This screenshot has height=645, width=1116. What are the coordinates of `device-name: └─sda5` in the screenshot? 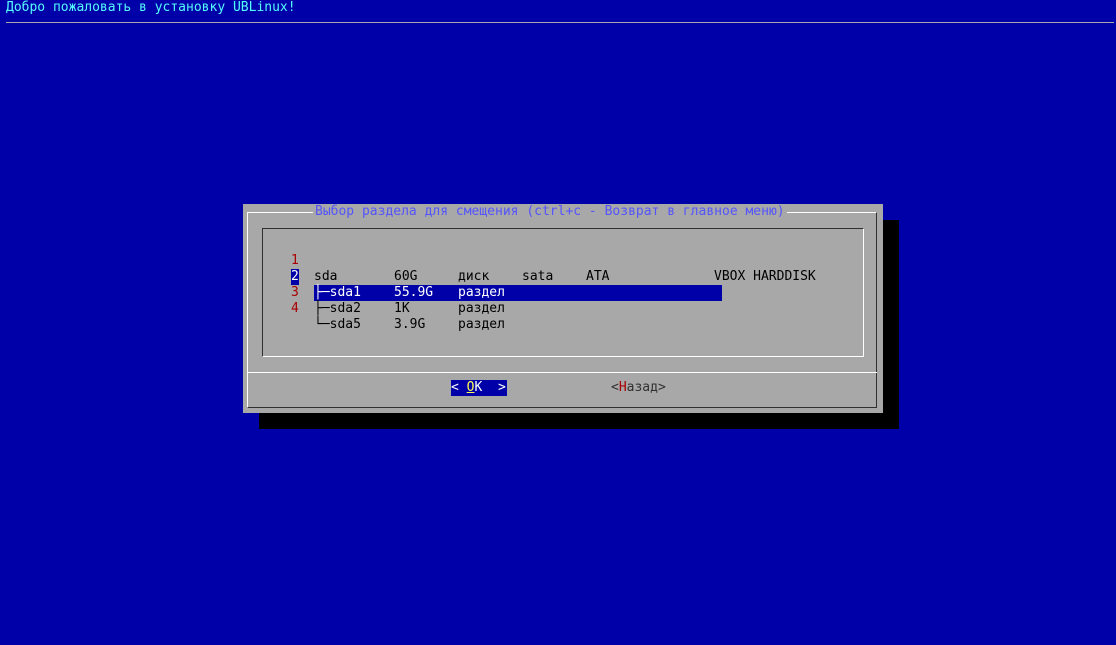 It's located at (337, 324).